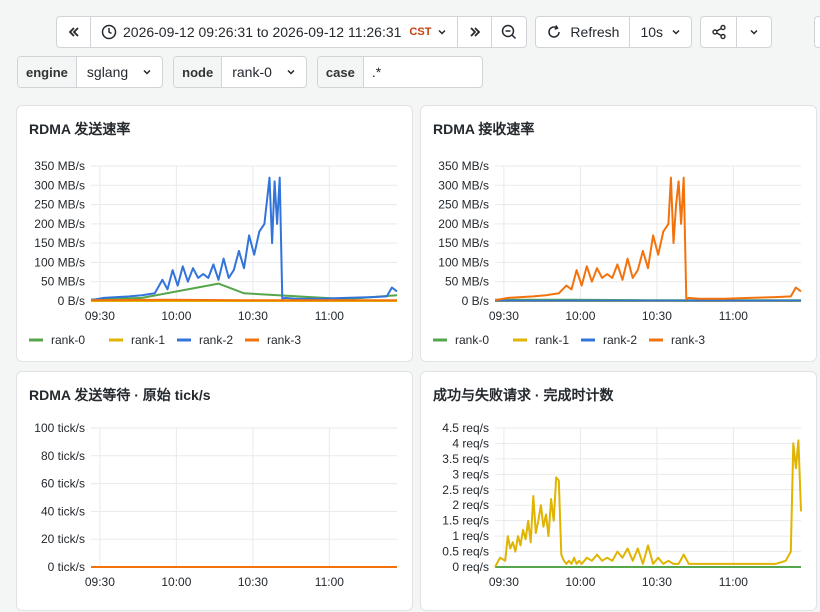 The image size is (820, 612). I want to click on node-select: rank-0, so click(264, 72).